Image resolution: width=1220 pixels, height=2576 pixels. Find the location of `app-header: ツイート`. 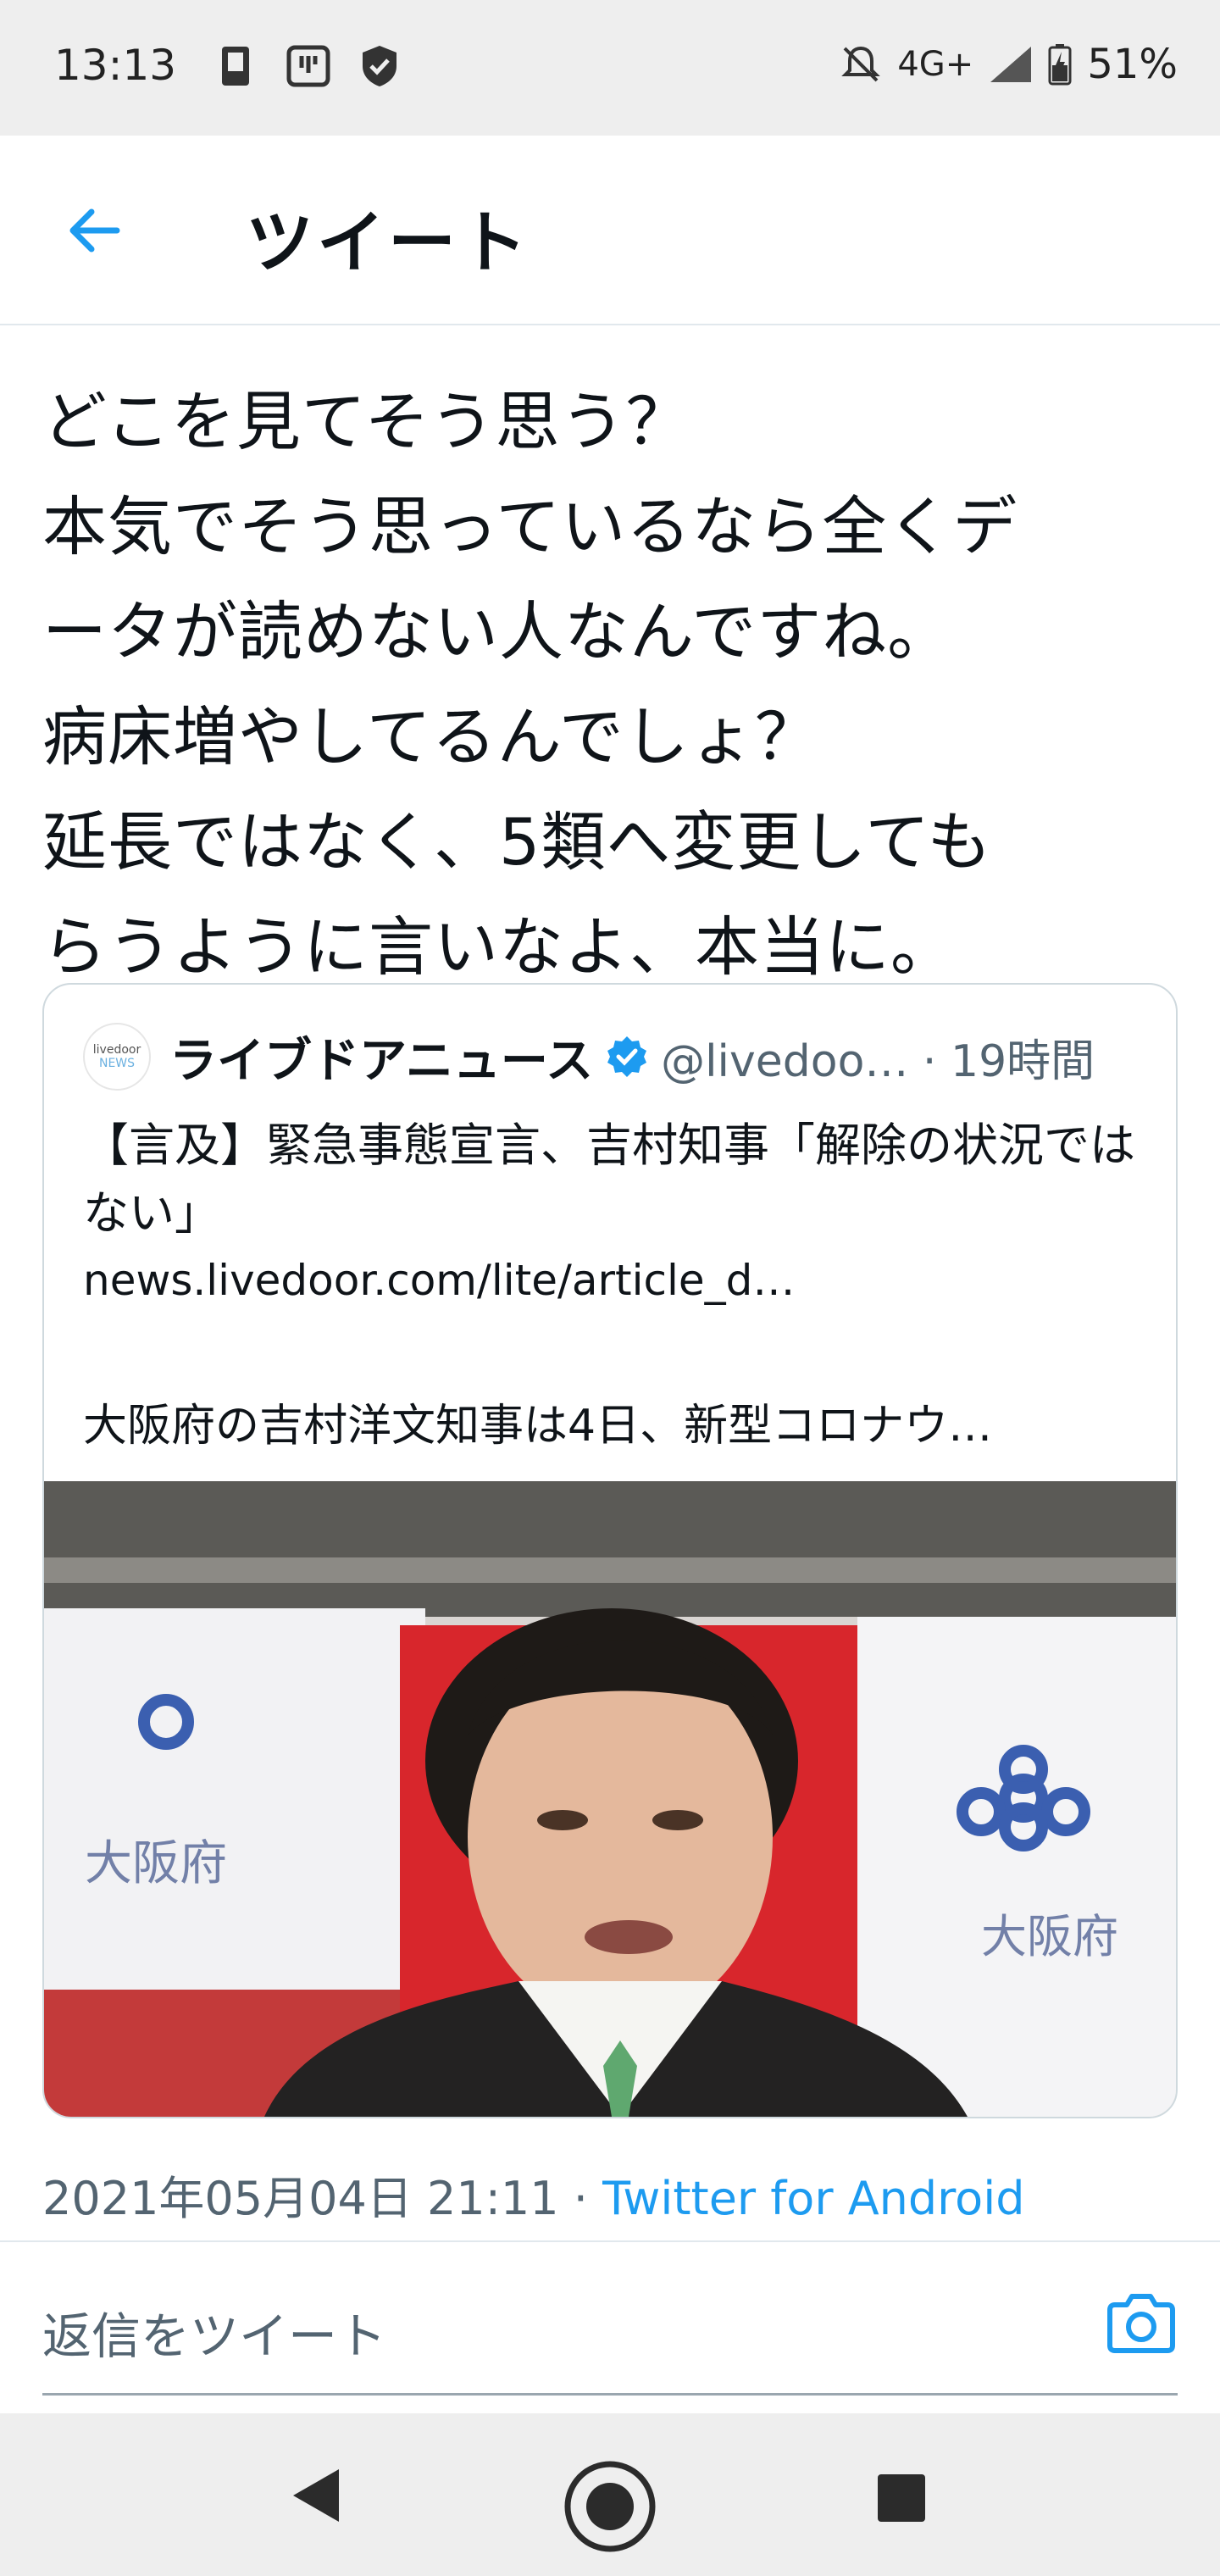

app-header: ツイート is located at coordinates (610, 230).